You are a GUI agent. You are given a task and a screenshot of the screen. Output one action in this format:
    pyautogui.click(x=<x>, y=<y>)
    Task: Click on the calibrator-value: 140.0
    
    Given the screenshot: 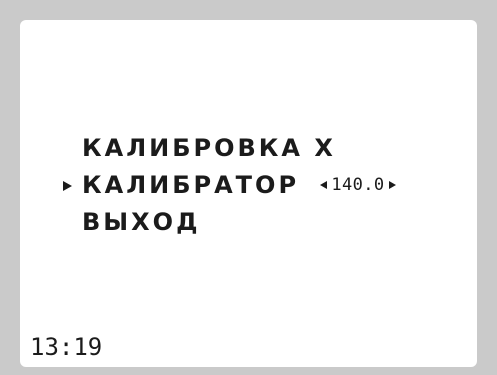 What is the action you would take?
    pyautogui.click(x=358, y=184)
    